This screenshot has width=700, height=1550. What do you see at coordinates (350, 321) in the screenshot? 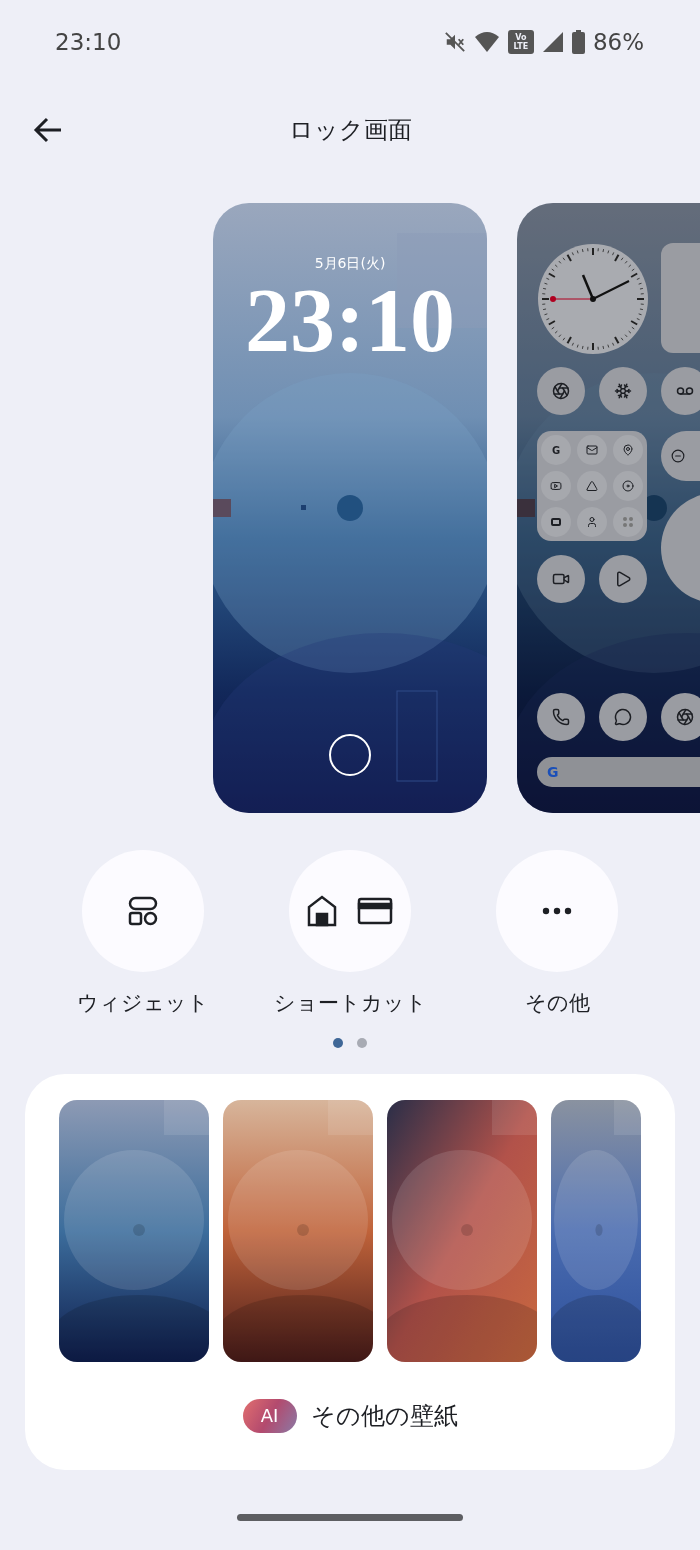
I see `lock-clock: 23:10` at bounding box center [350, 321].